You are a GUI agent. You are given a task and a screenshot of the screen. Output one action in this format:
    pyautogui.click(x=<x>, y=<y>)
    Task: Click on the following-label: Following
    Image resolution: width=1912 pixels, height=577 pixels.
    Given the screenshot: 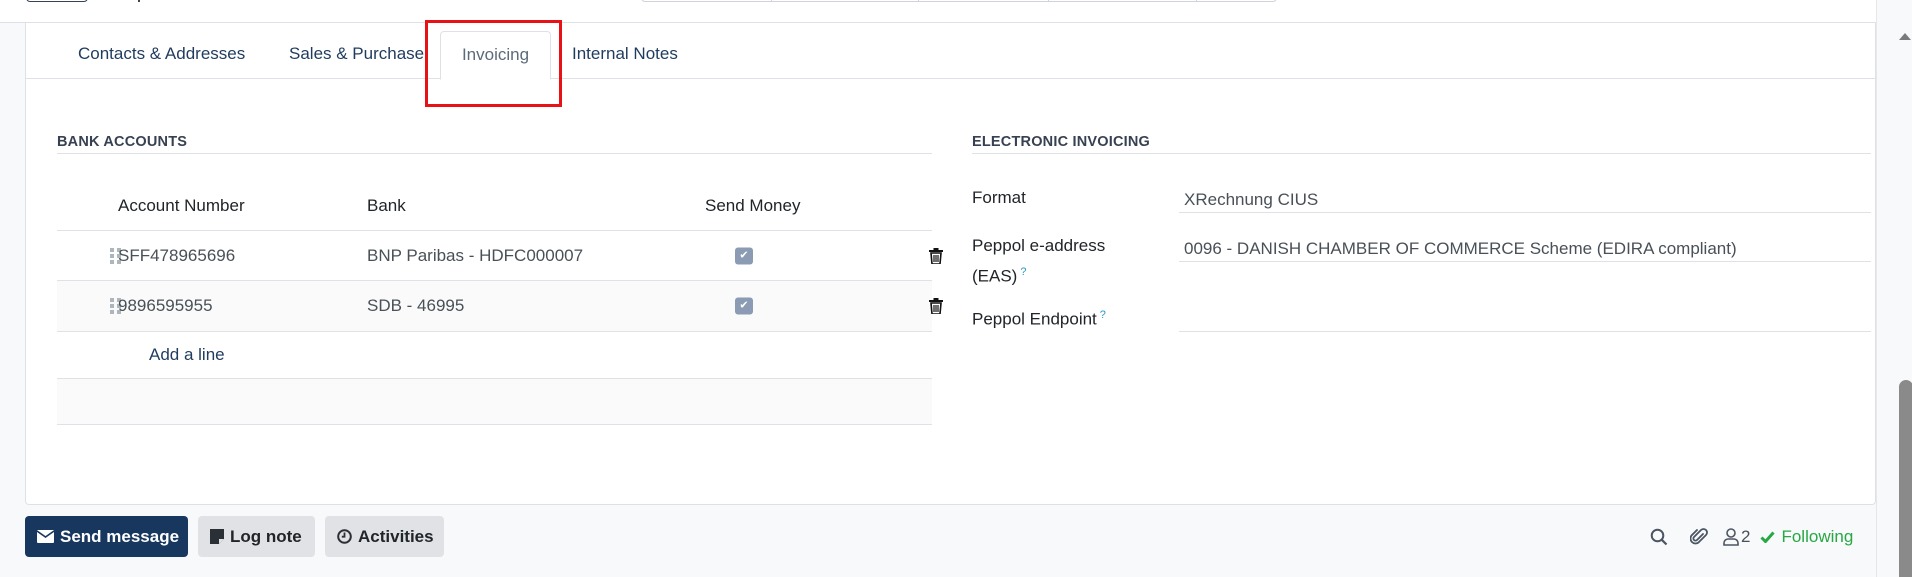 What is the action you would take?
    pyautogui.click(x=1817, y=536)
    